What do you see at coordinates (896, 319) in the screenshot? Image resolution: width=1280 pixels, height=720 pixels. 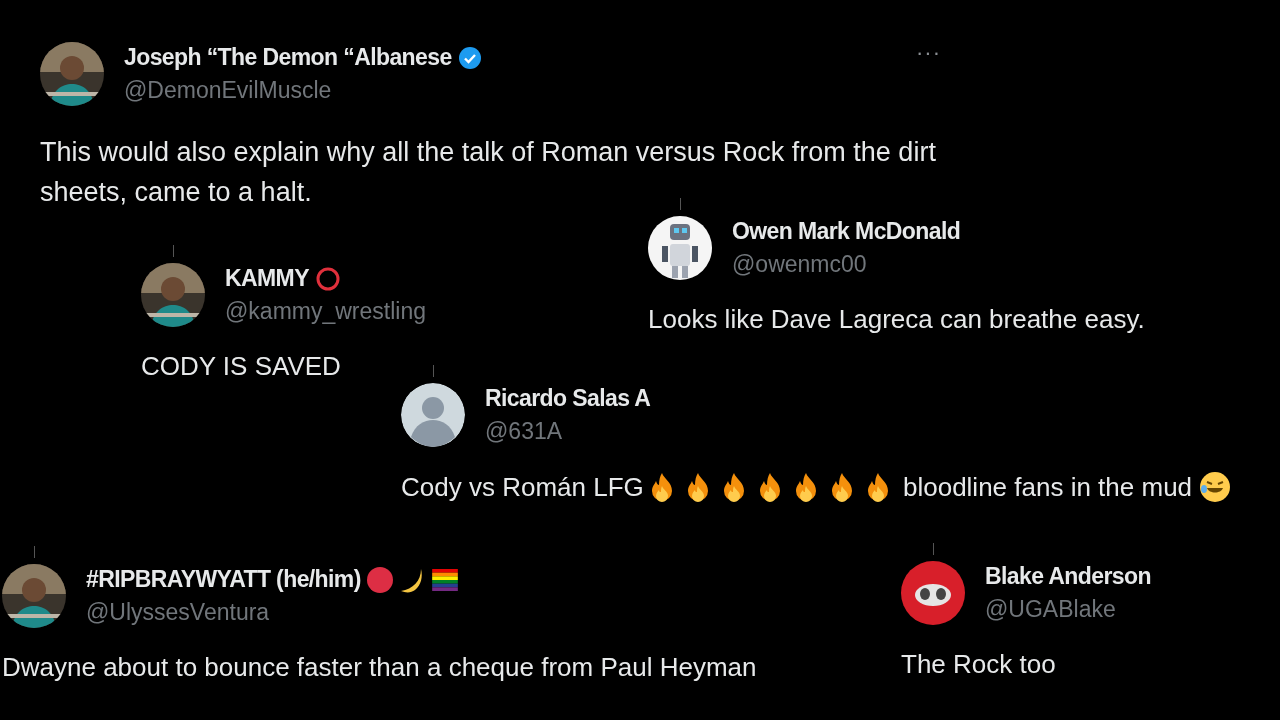 I see `reply-text: Looks like Dave Lagreca can breathe easy.` at bounding box center [896, 319].